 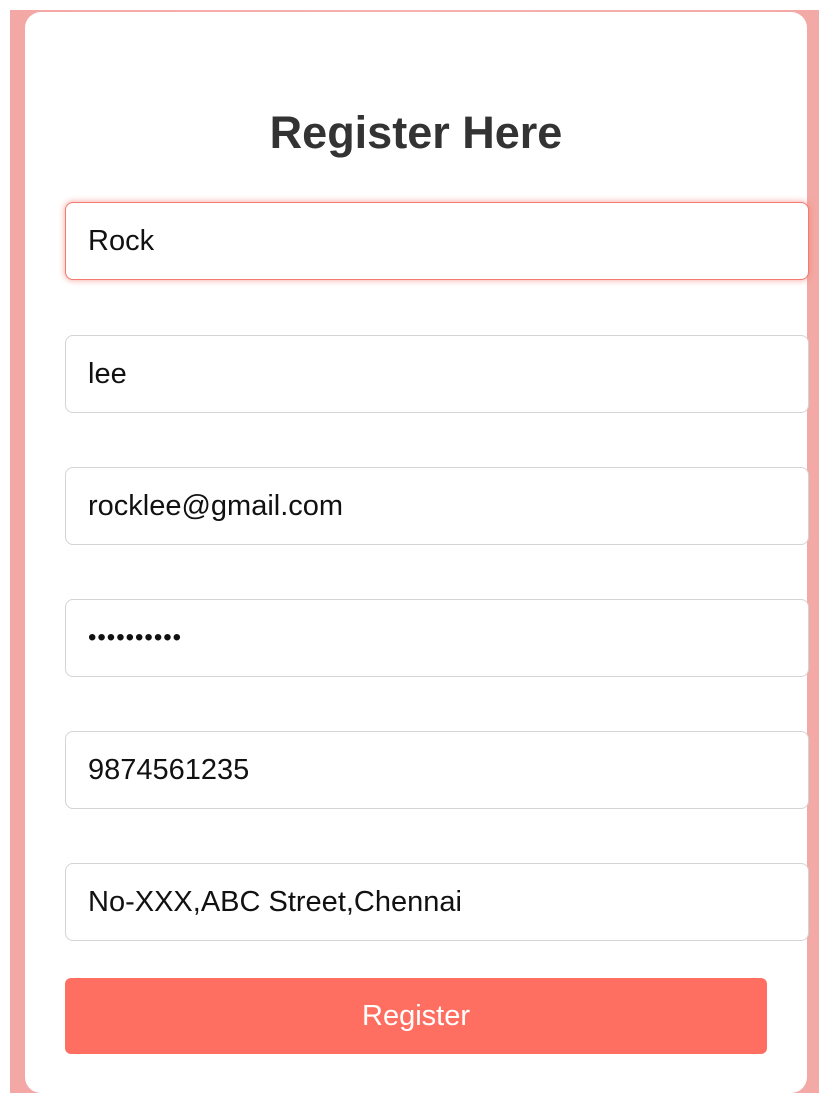 What do you see at coordinates (437, 770) in the screenshot?
I see `phone-input` at bounding box center [437, 770].